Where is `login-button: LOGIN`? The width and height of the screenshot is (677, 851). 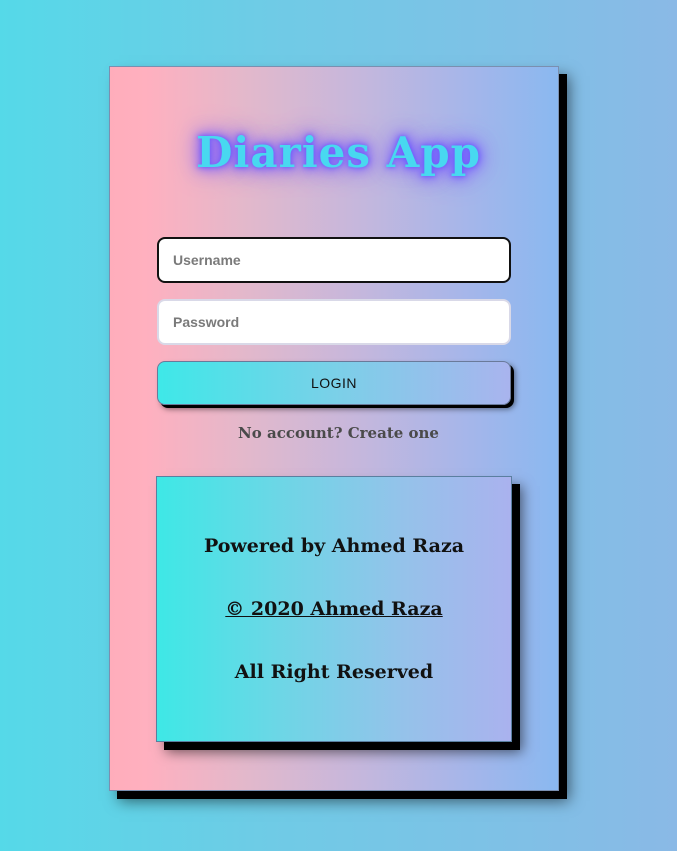
login-button: LOGIN is located at coordinates (334, 383).